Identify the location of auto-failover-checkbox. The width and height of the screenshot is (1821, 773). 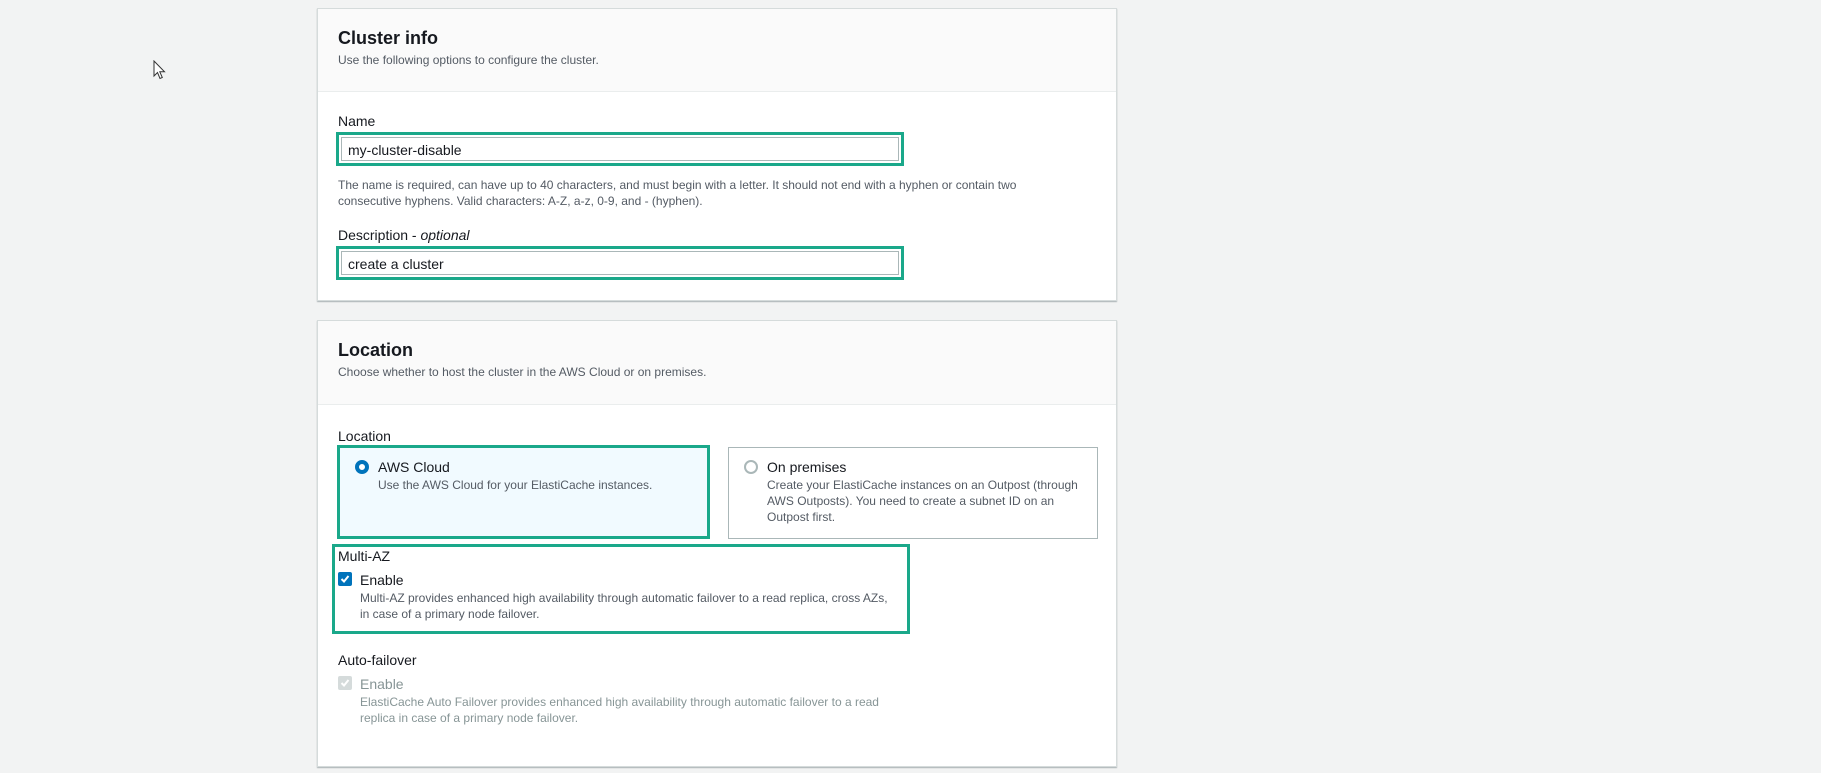
(345, 683).